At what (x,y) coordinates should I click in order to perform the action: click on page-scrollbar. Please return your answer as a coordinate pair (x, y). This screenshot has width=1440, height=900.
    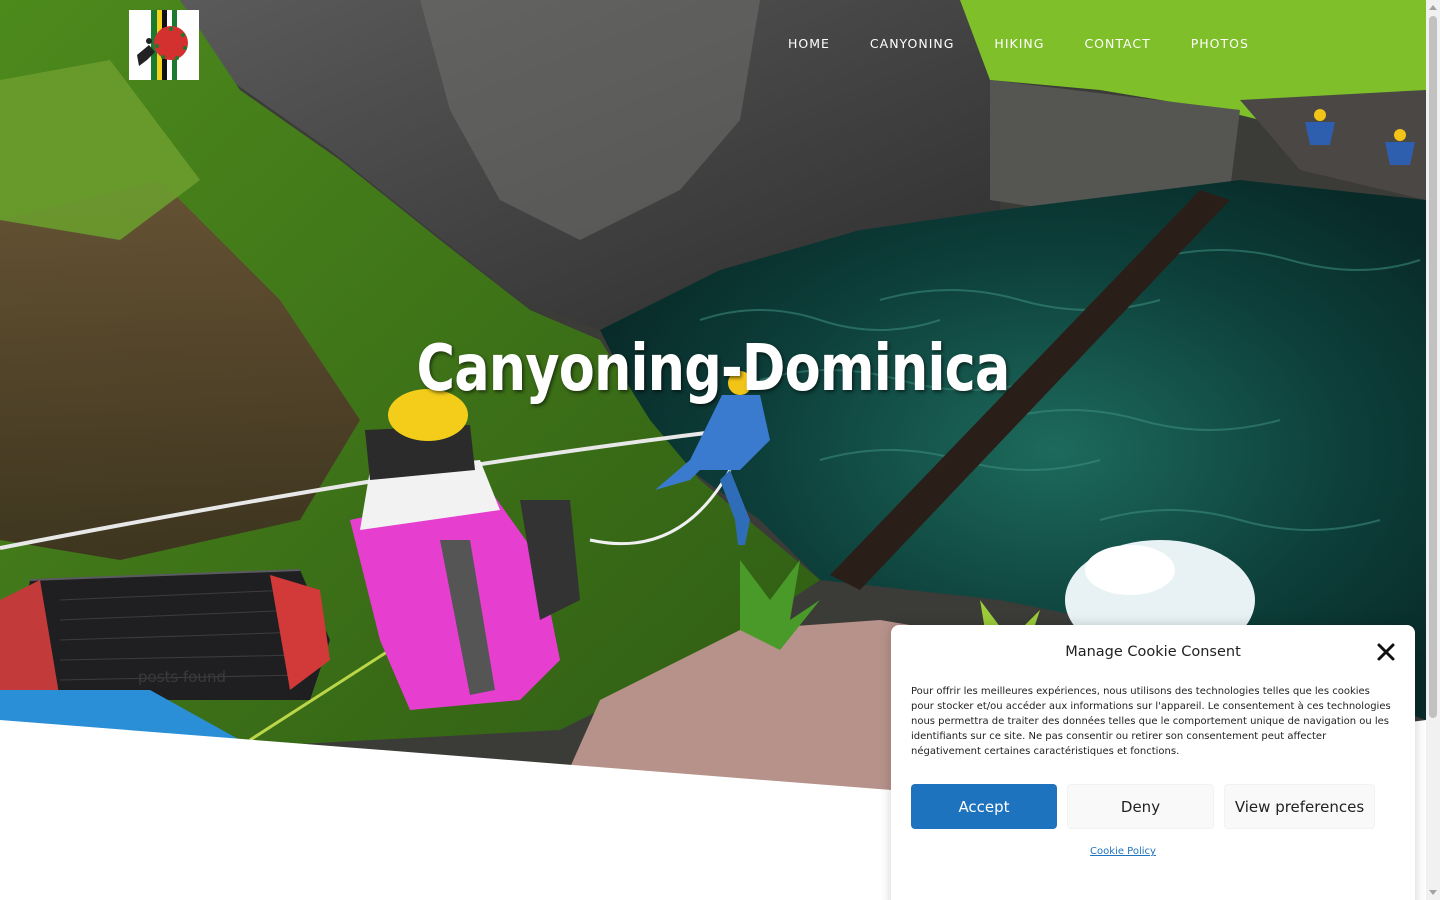
    Looking at the image, I should click on (1433, 450).